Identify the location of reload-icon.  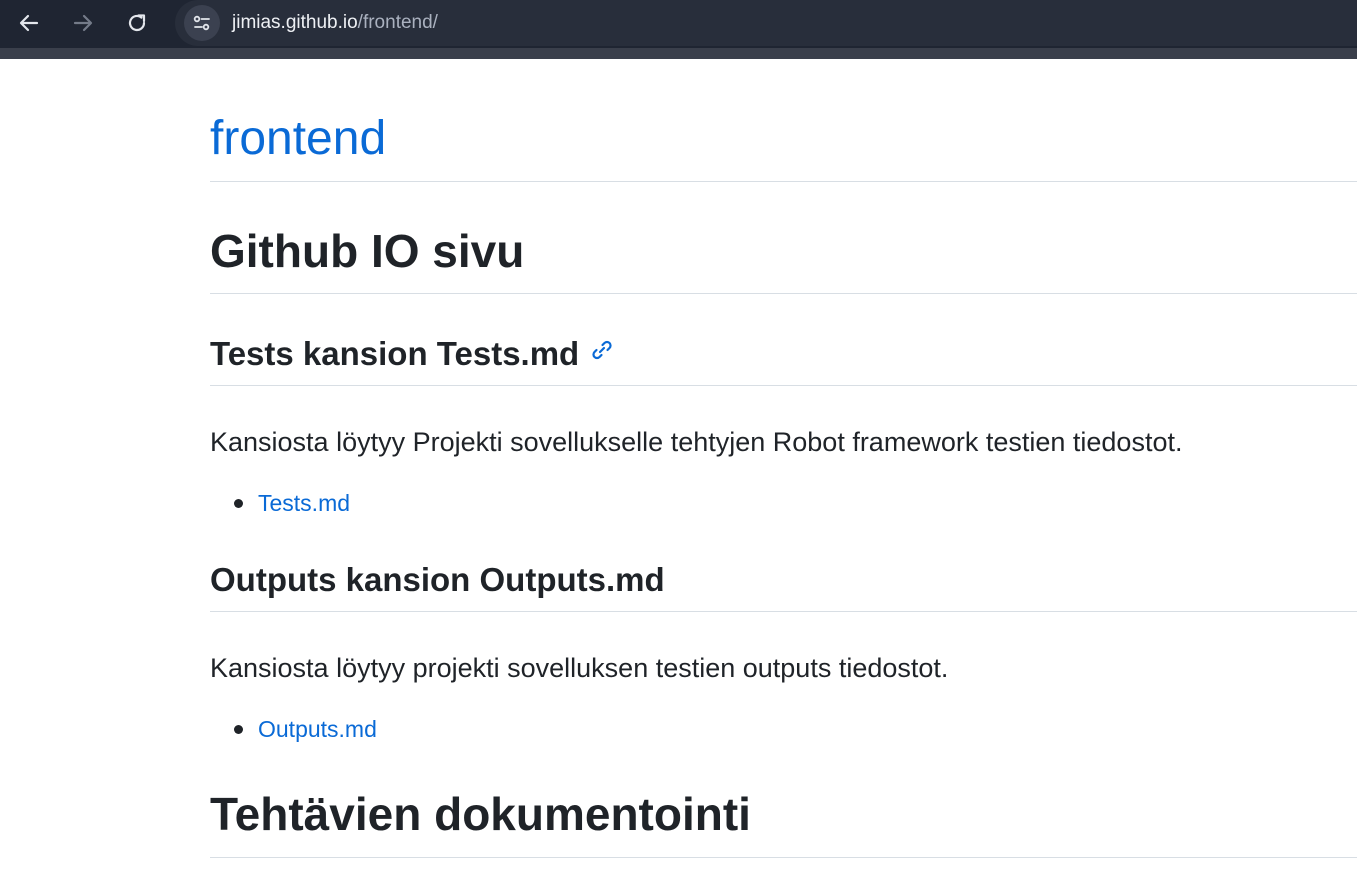
(137, 23).